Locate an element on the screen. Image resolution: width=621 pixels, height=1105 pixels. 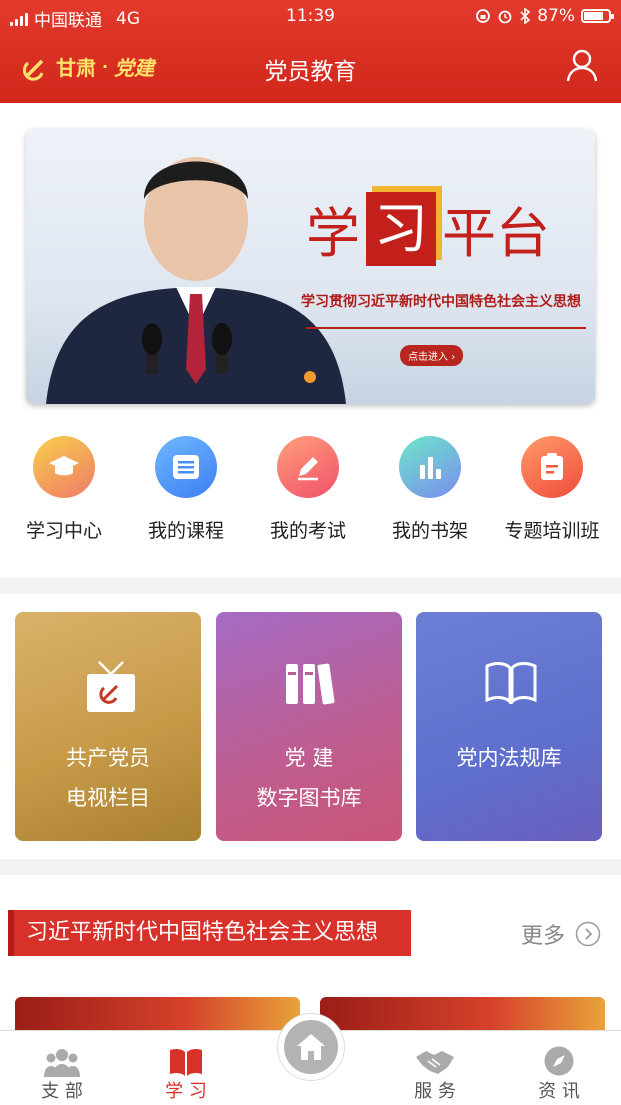
banner-heading: 学 习 平台 is located at coordinates (428, 228).